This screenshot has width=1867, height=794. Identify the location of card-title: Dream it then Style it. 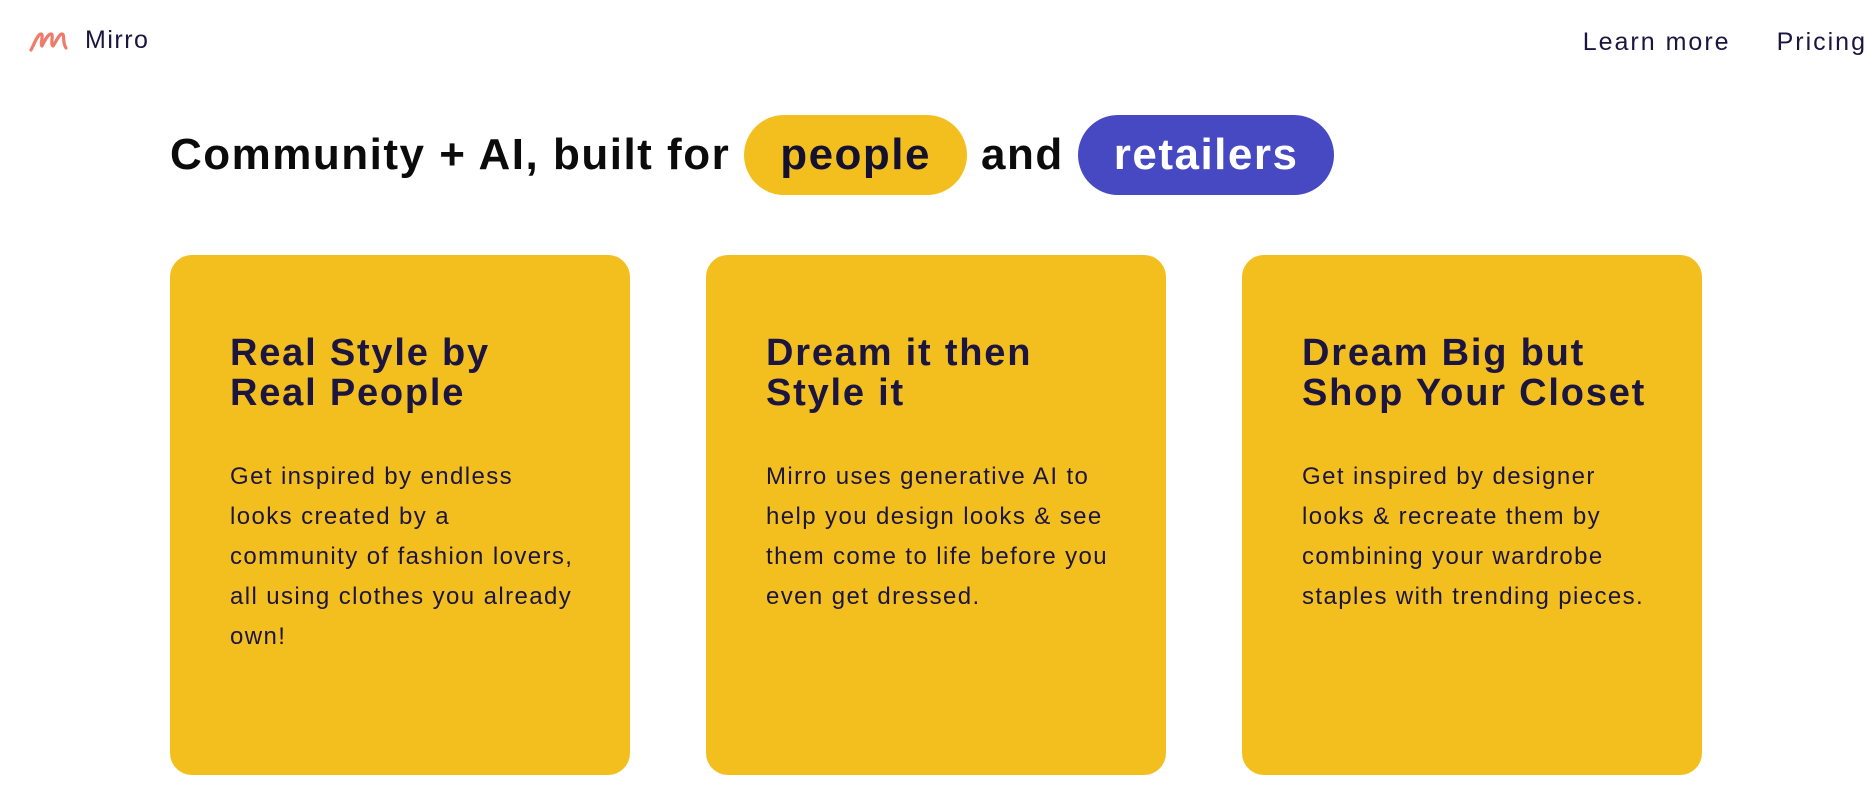
(899, 373).